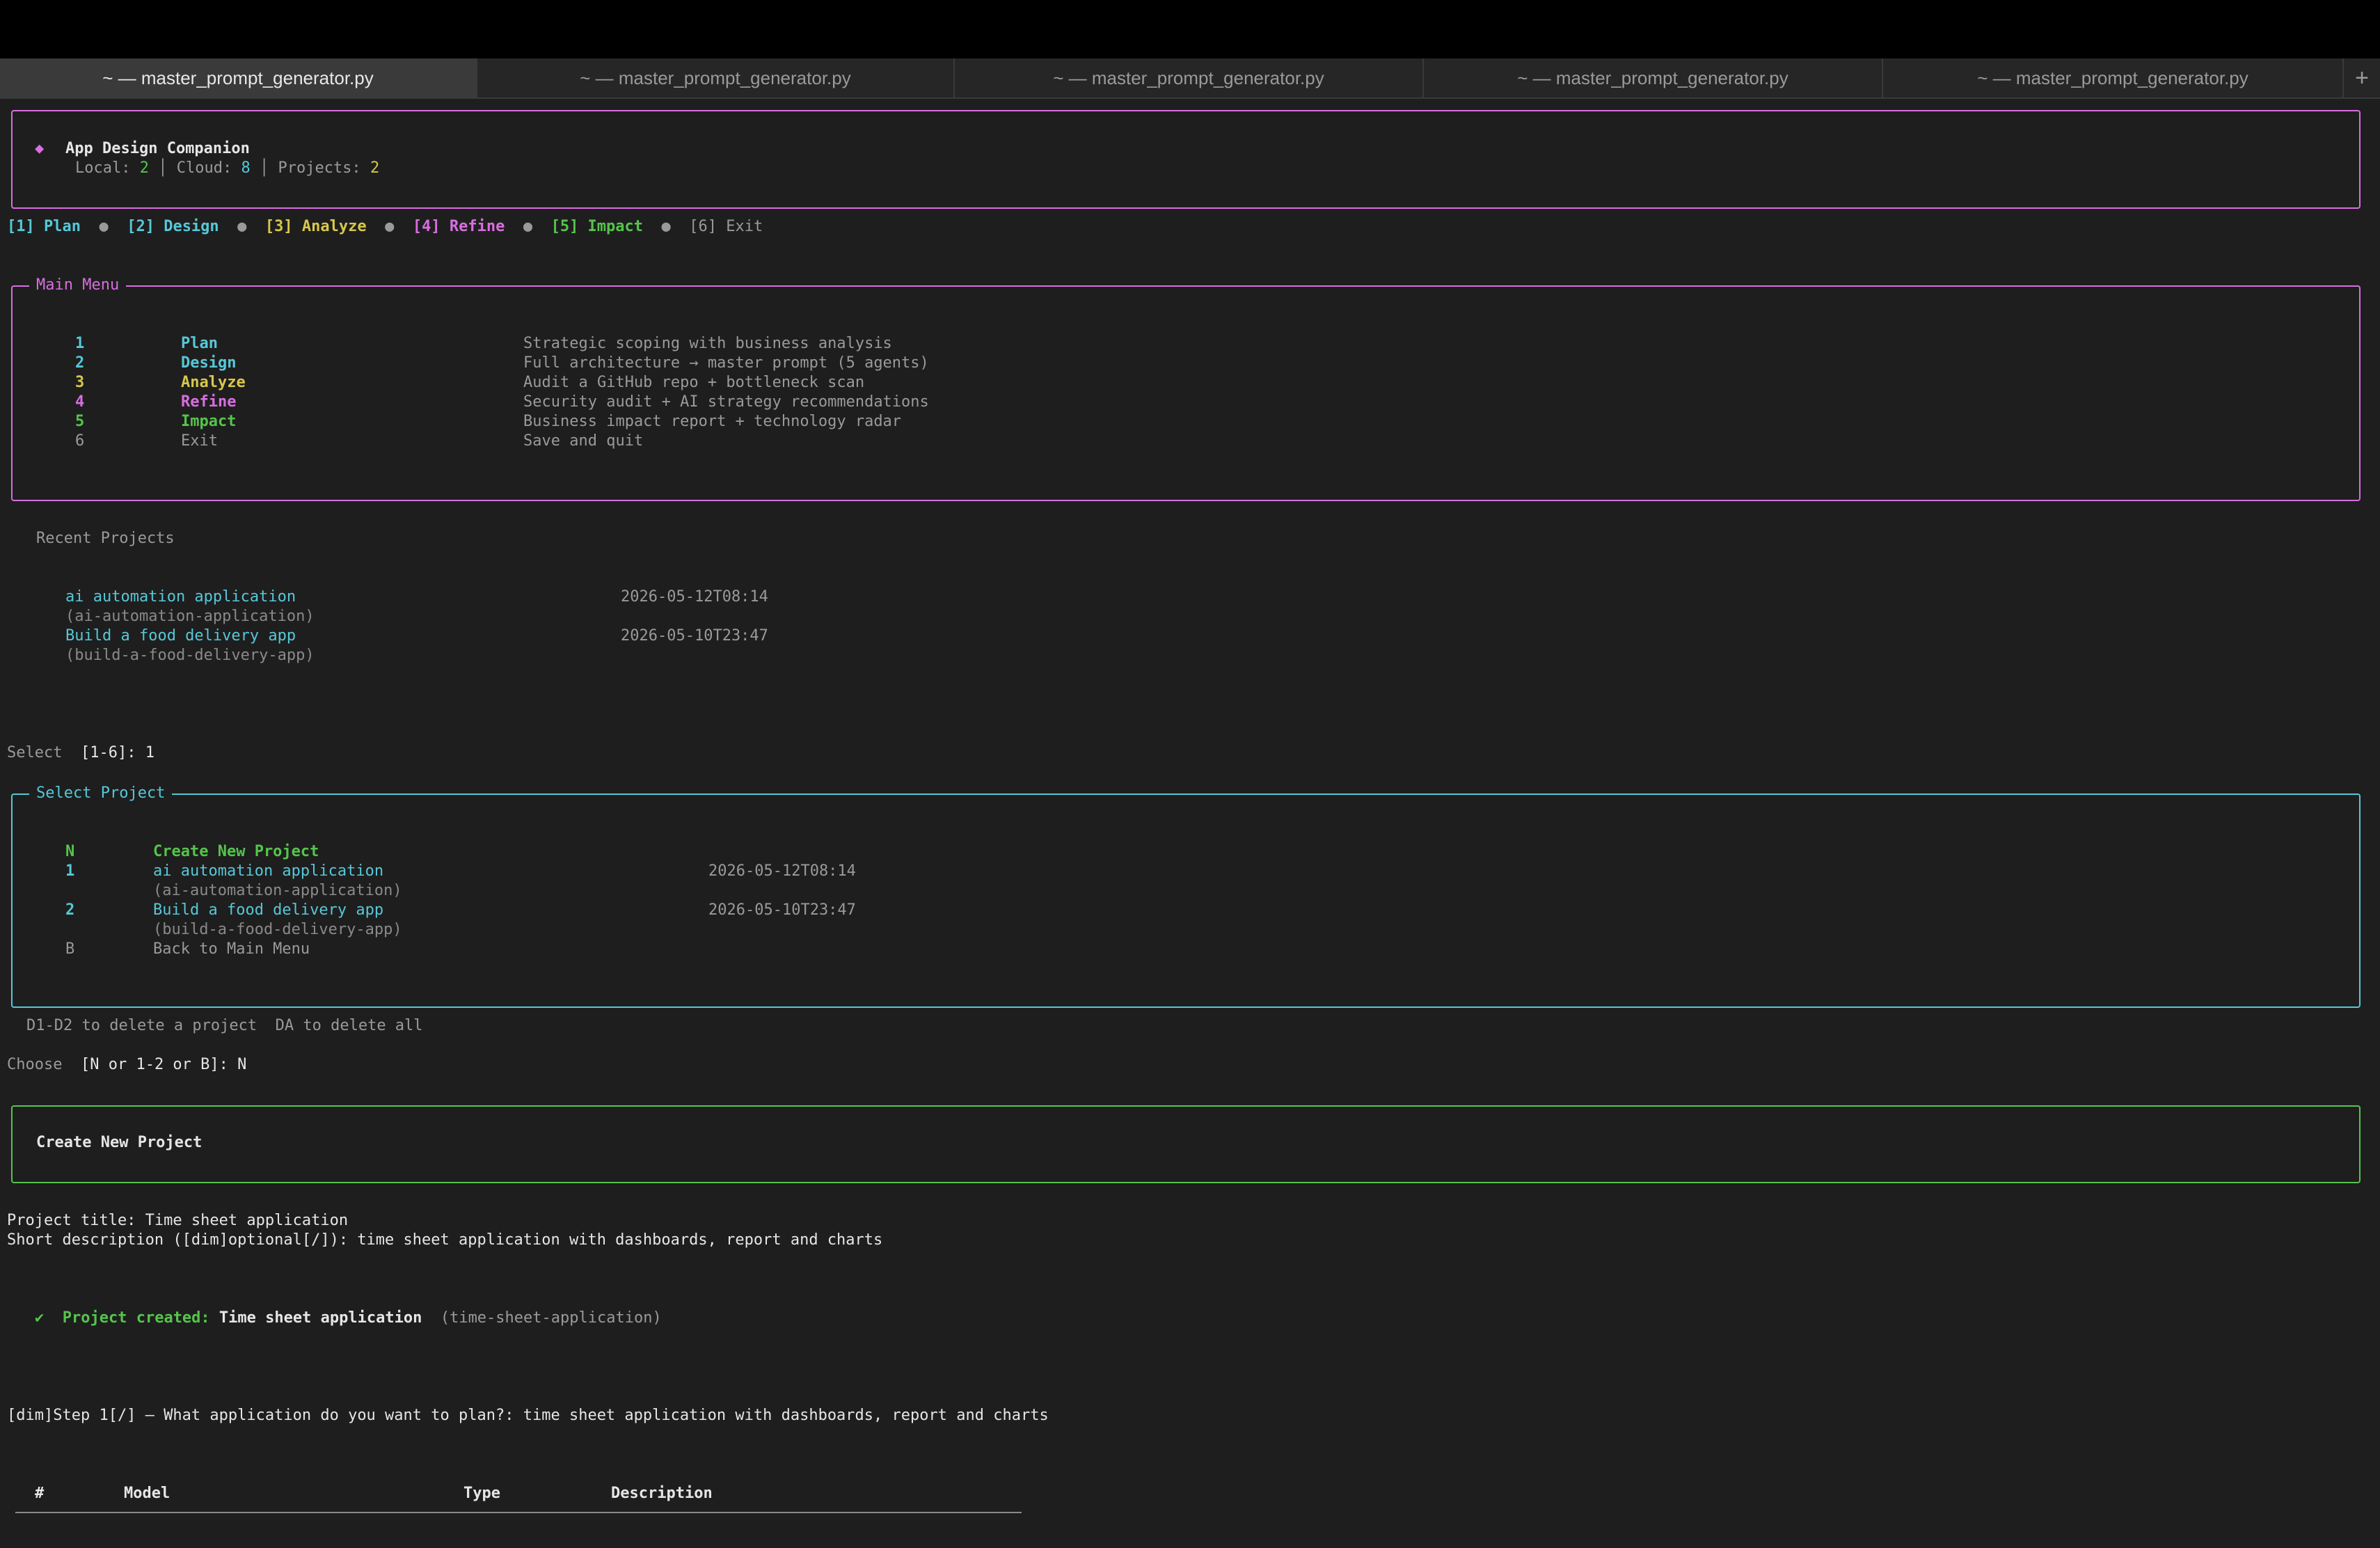  Describe the element at coordinates (459, 226) in the screenshot. I see `nav-refine: [4] Refine` at that location.